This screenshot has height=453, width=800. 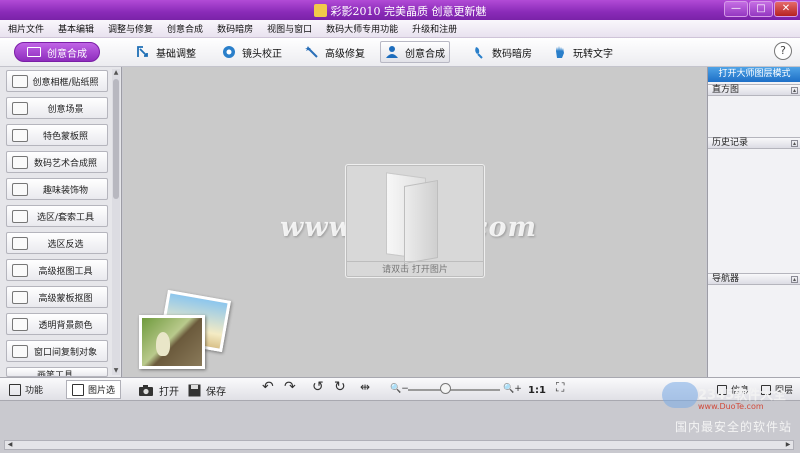 What do you see at coordinates (185, 28) in the screenshot?
I see `menu-compose: 创意合成` at bounding box center [185, 28].